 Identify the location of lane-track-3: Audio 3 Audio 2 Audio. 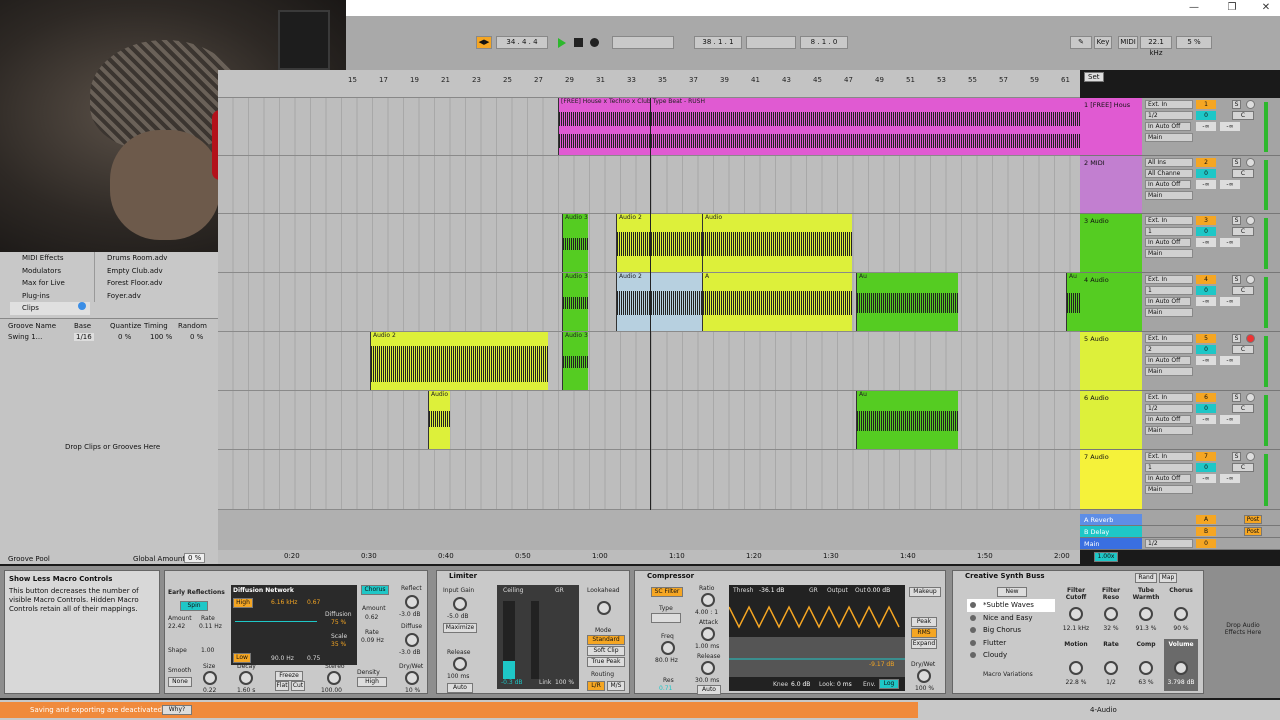
(649, 243).